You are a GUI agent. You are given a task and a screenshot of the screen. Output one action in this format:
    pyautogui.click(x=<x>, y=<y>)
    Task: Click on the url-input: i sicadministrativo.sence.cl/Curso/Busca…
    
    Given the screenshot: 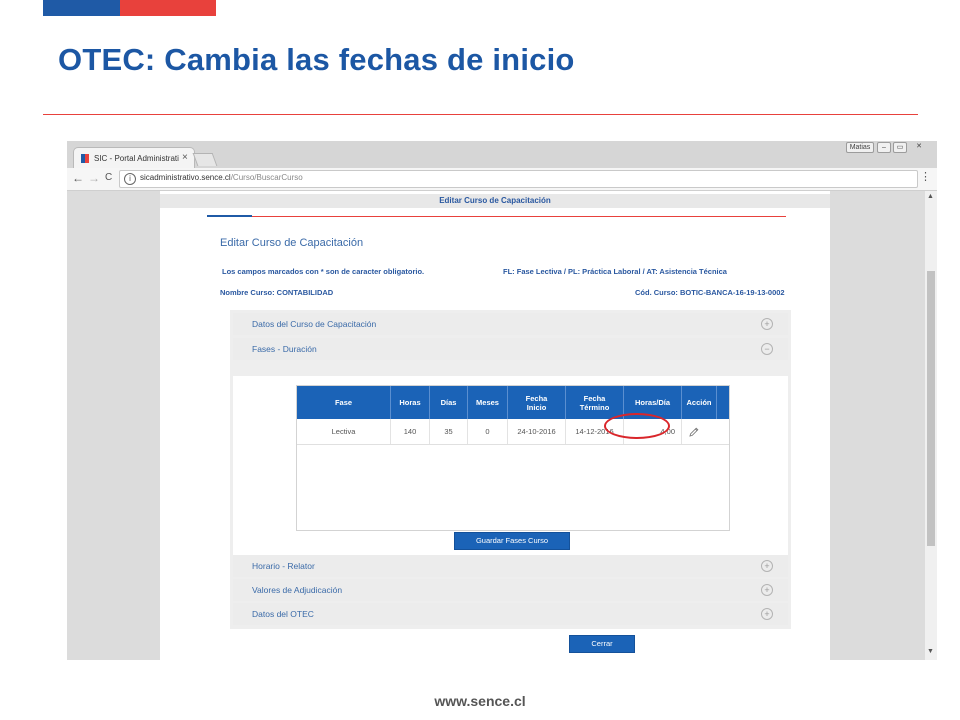 What is the action you would take?
    pyautogui.click(x=518, y=179)
    